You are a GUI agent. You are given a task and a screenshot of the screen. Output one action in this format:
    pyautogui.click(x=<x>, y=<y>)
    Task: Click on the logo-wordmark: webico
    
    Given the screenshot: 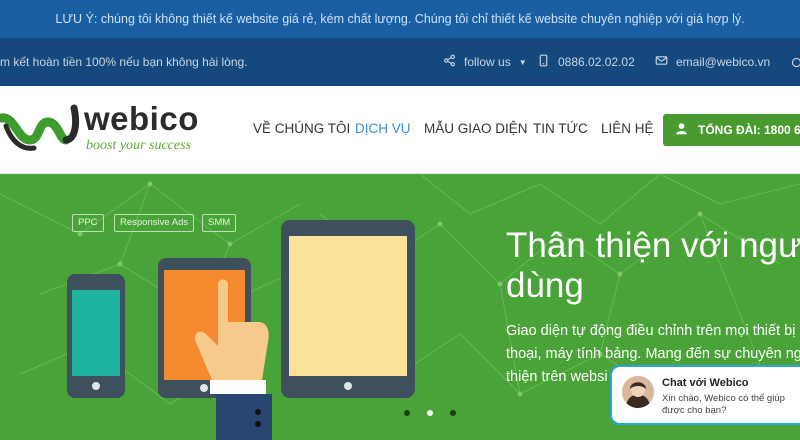 What is the action you would take?
    pyautogui.click(x=141, y=118)
    